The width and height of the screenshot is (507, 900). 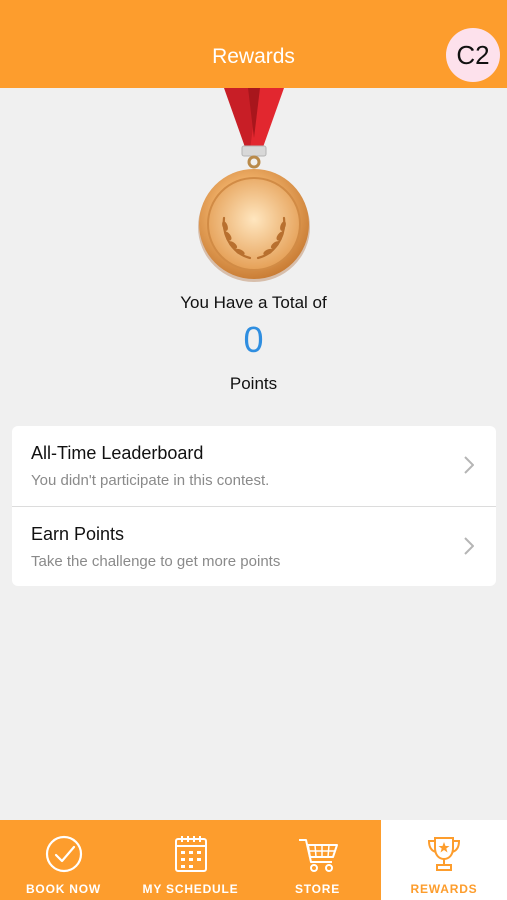 What do you see at coordinates (156, 561) in the screenshot?
I see `earn-points-subtitle: Take the challenge to get more points` at bounding box center [156, 561].